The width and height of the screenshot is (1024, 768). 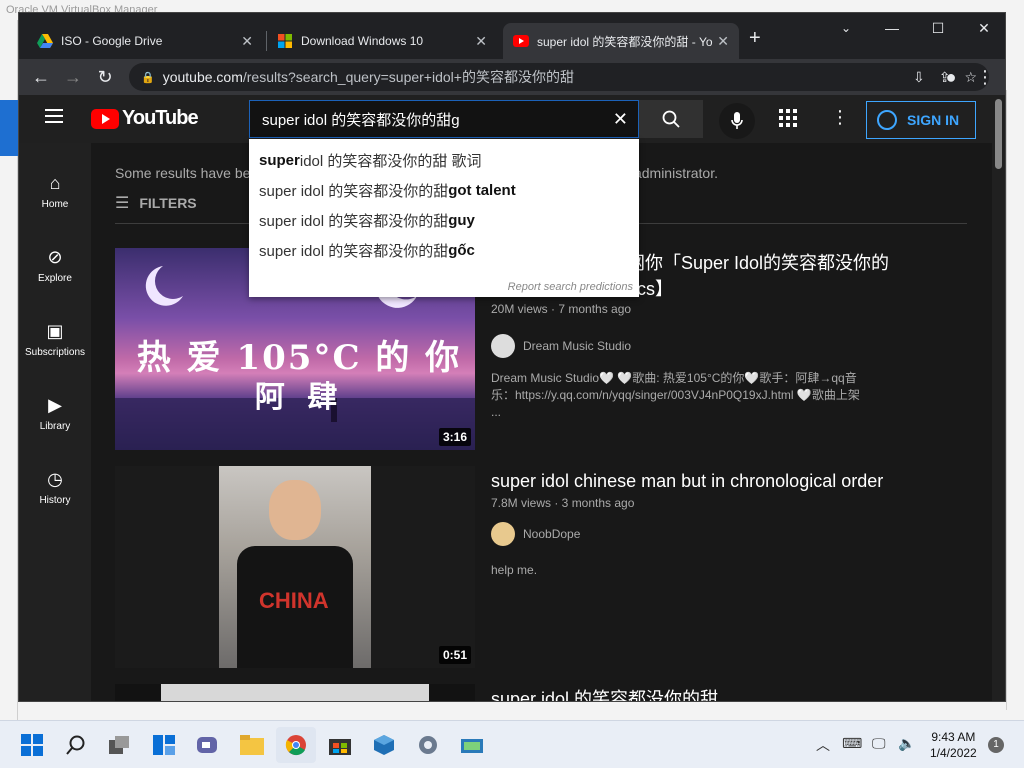 I want to click on chrome-menu-icon: ⋮, so click(x=985, y=77).